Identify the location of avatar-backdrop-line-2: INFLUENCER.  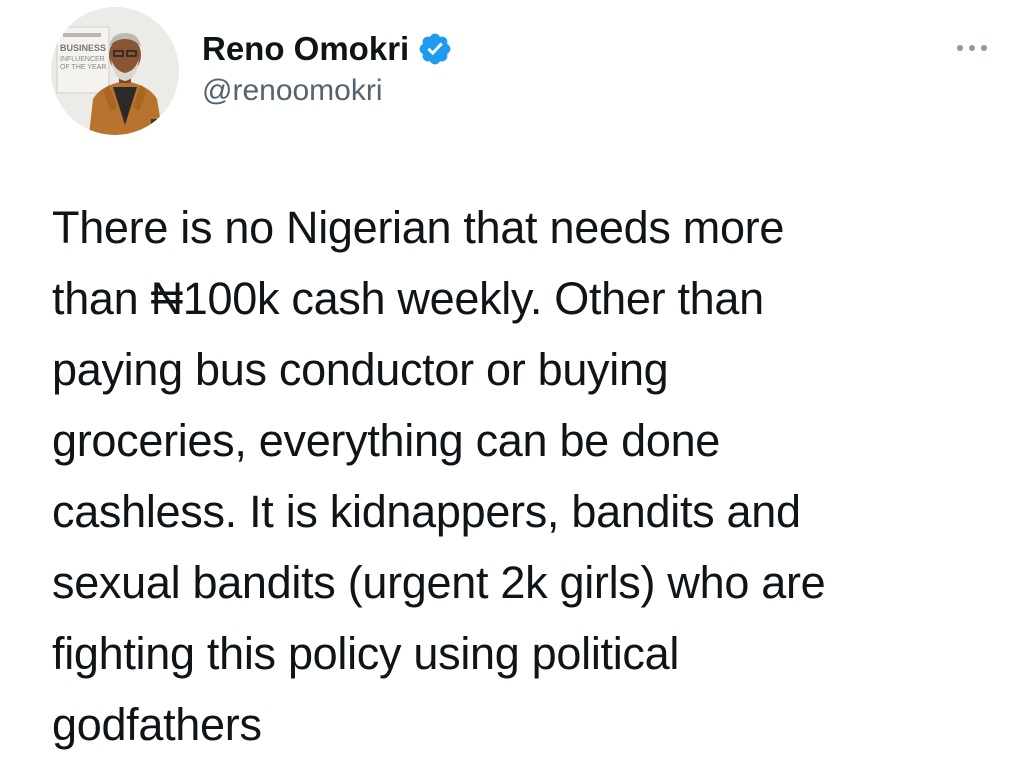
(82, 59).